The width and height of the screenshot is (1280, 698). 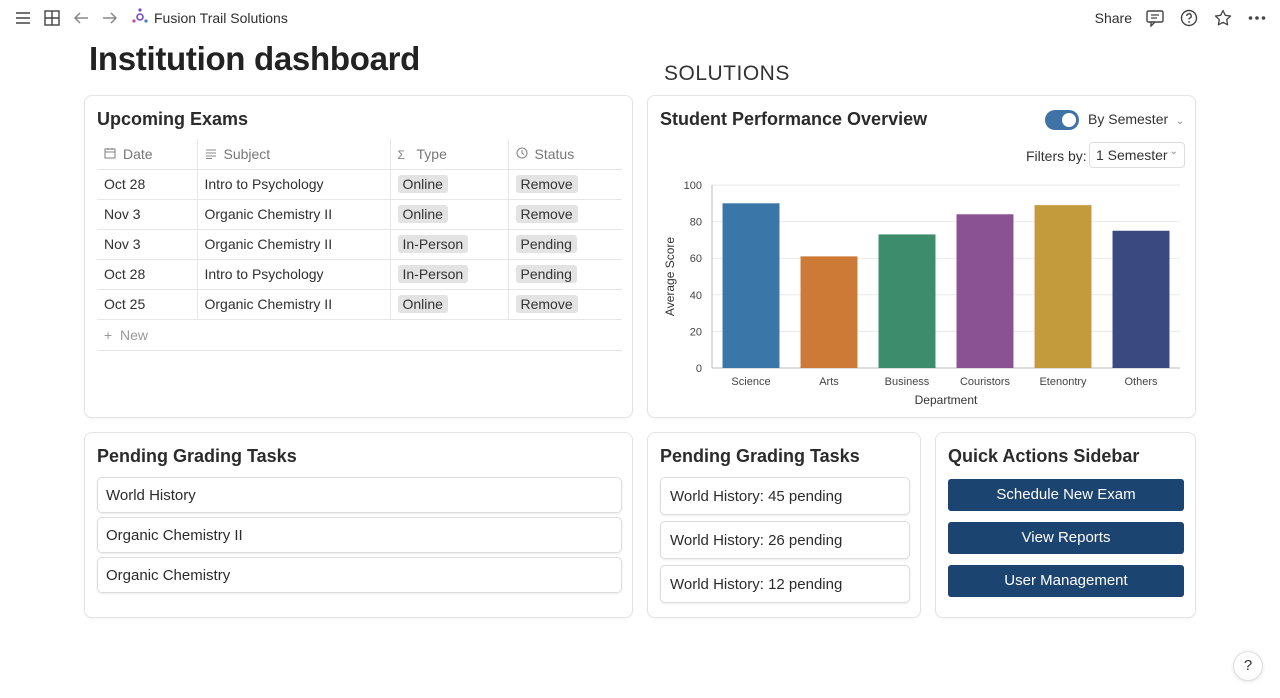 I want to click on exam-row: Nov 3 Organic Chemistry II Online Remove, so click(x=359, y=214).